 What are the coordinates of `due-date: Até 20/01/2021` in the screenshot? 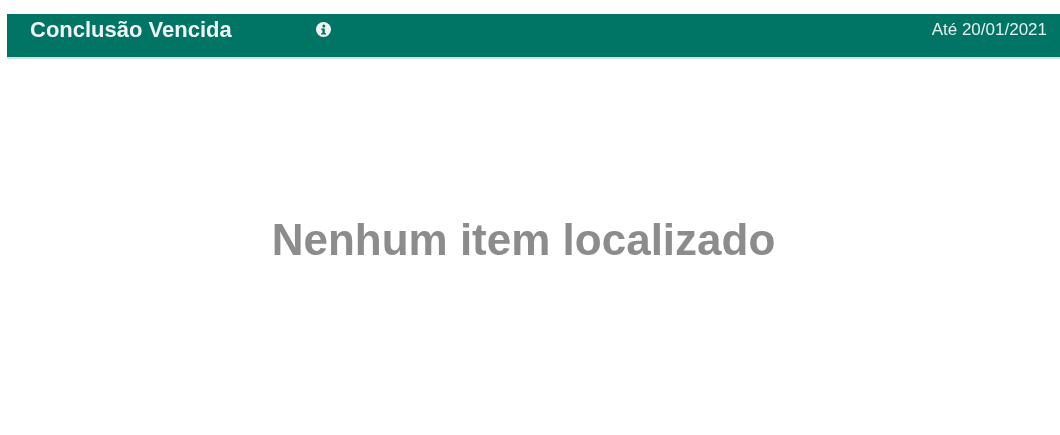 It's located at (989, 29).